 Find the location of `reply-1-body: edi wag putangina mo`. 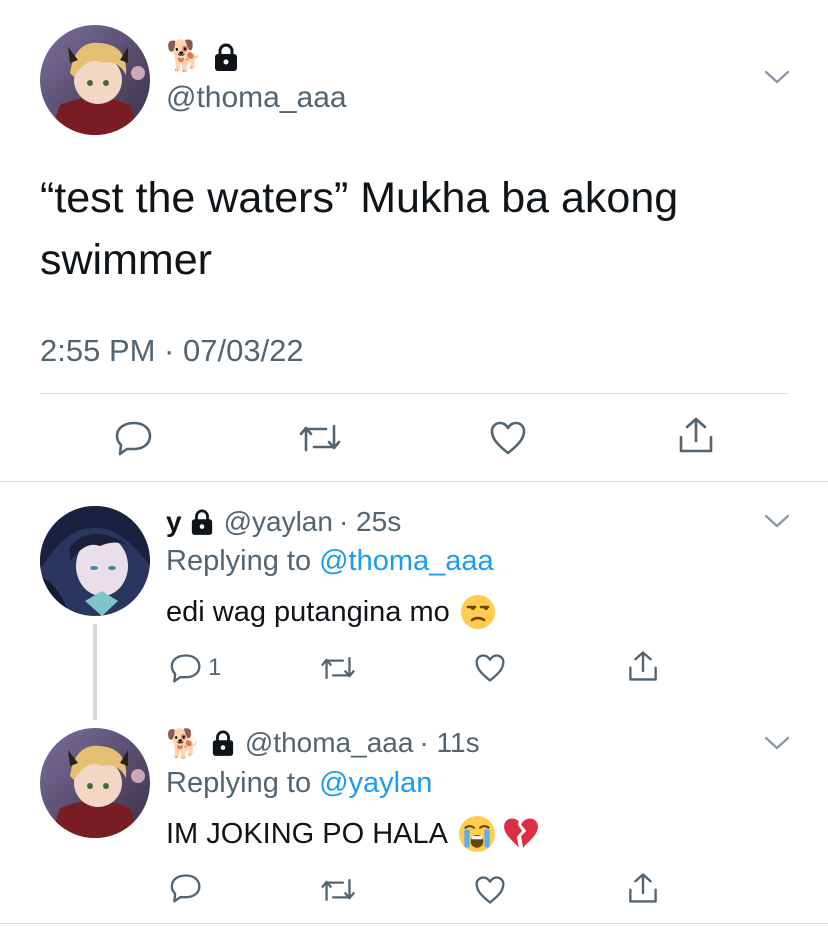

reply-1-body: edi wag putangina mo is located at coordinates (331, 612).